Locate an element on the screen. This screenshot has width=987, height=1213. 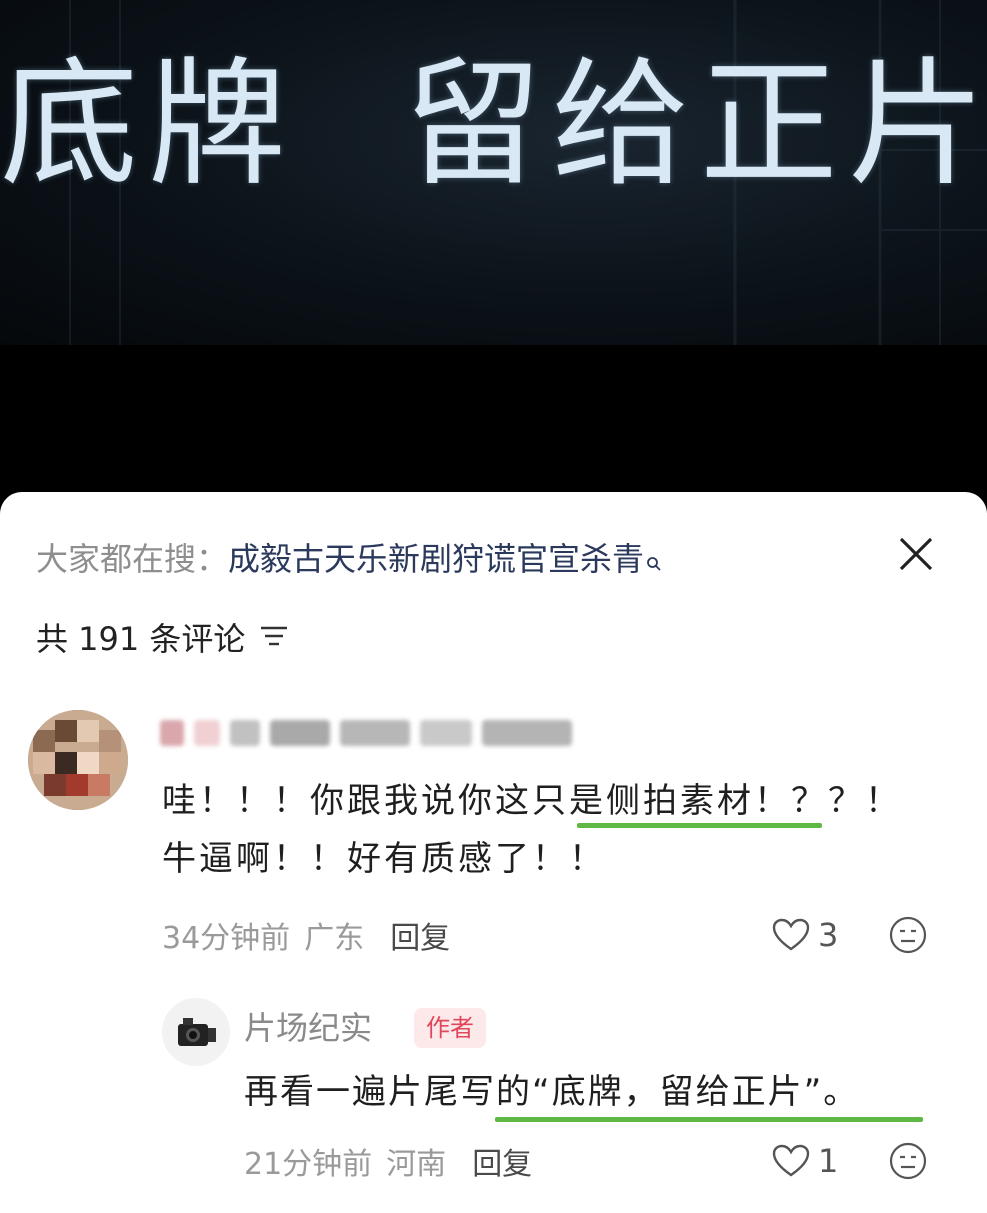
comment-count-row: 共 191 条评论 is located at coordinates (162, 637).